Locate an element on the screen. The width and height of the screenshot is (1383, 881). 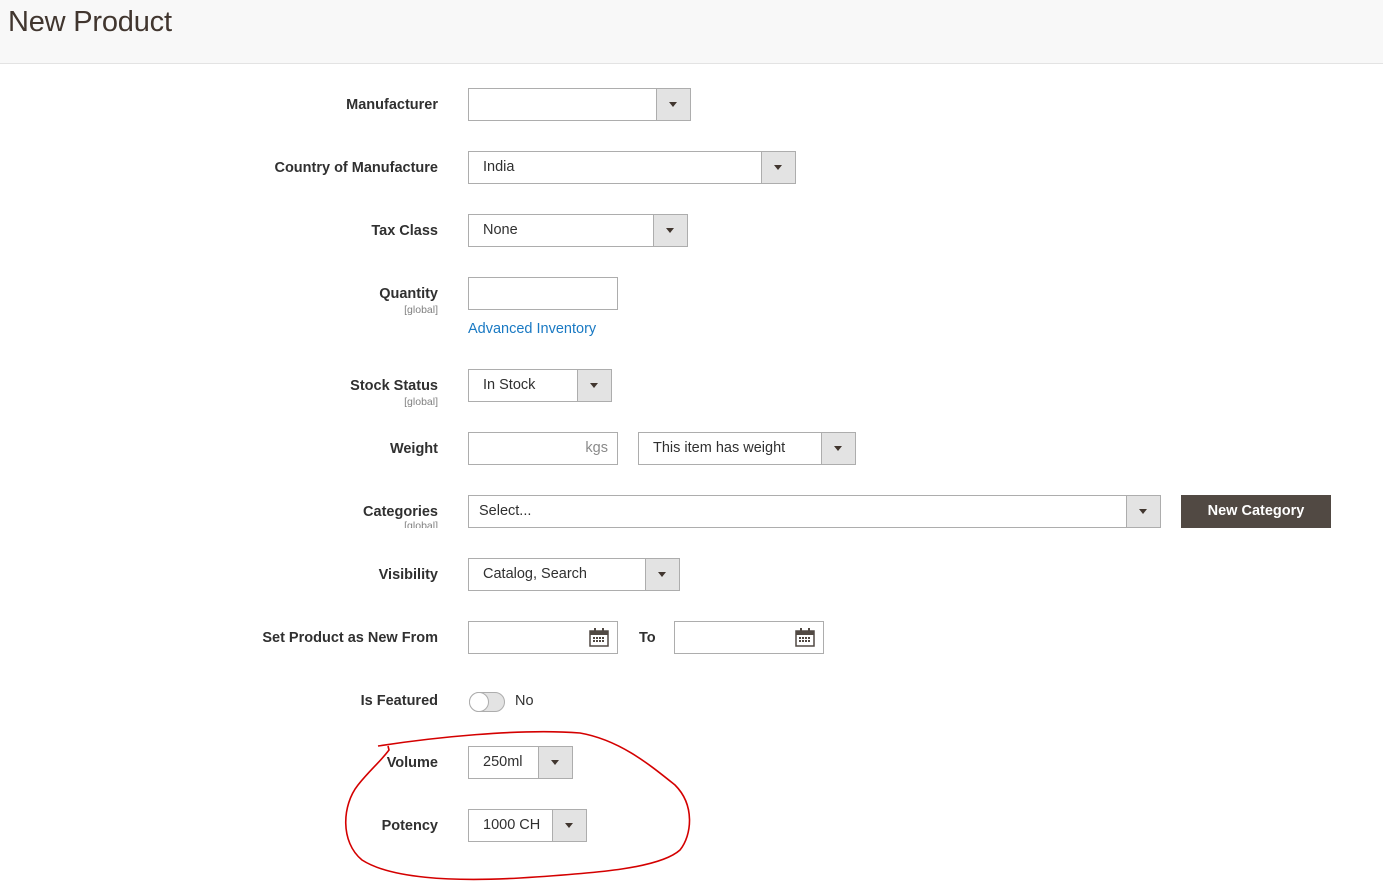
new-to-date-input is located at coordinates (749, 637).